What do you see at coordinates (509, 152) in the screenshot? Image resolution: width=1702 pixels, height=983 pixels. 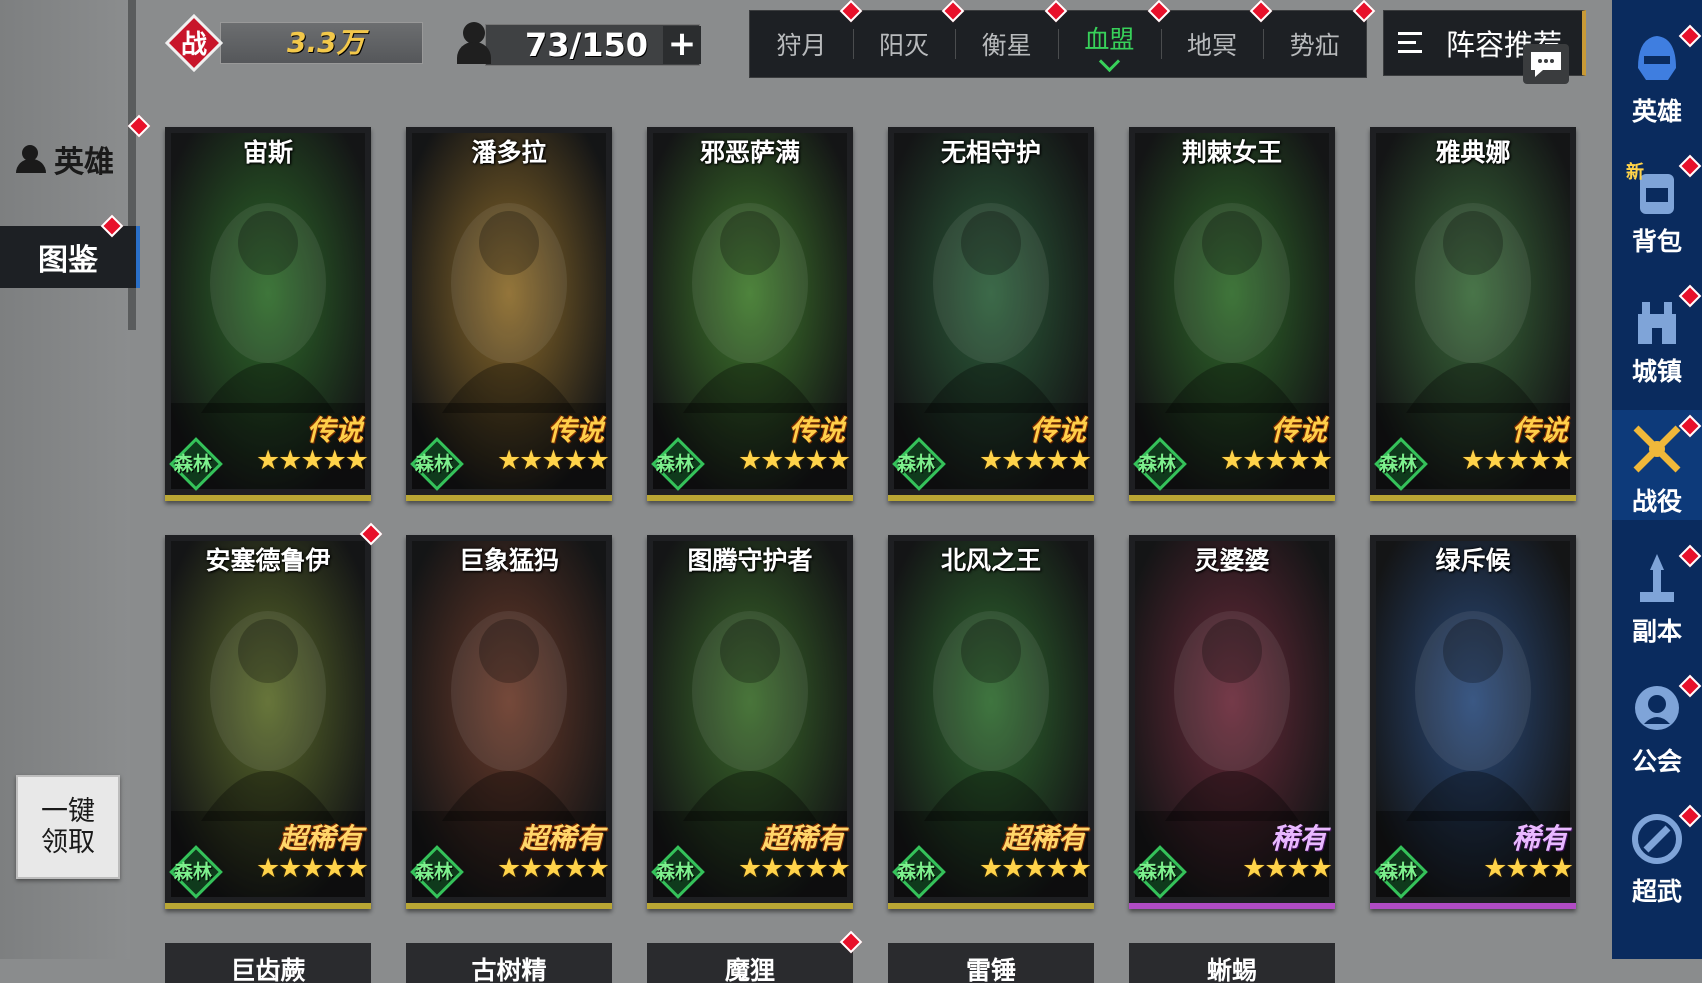 I see `hero-name: 潘多拉` at bounding box center [509, 152].